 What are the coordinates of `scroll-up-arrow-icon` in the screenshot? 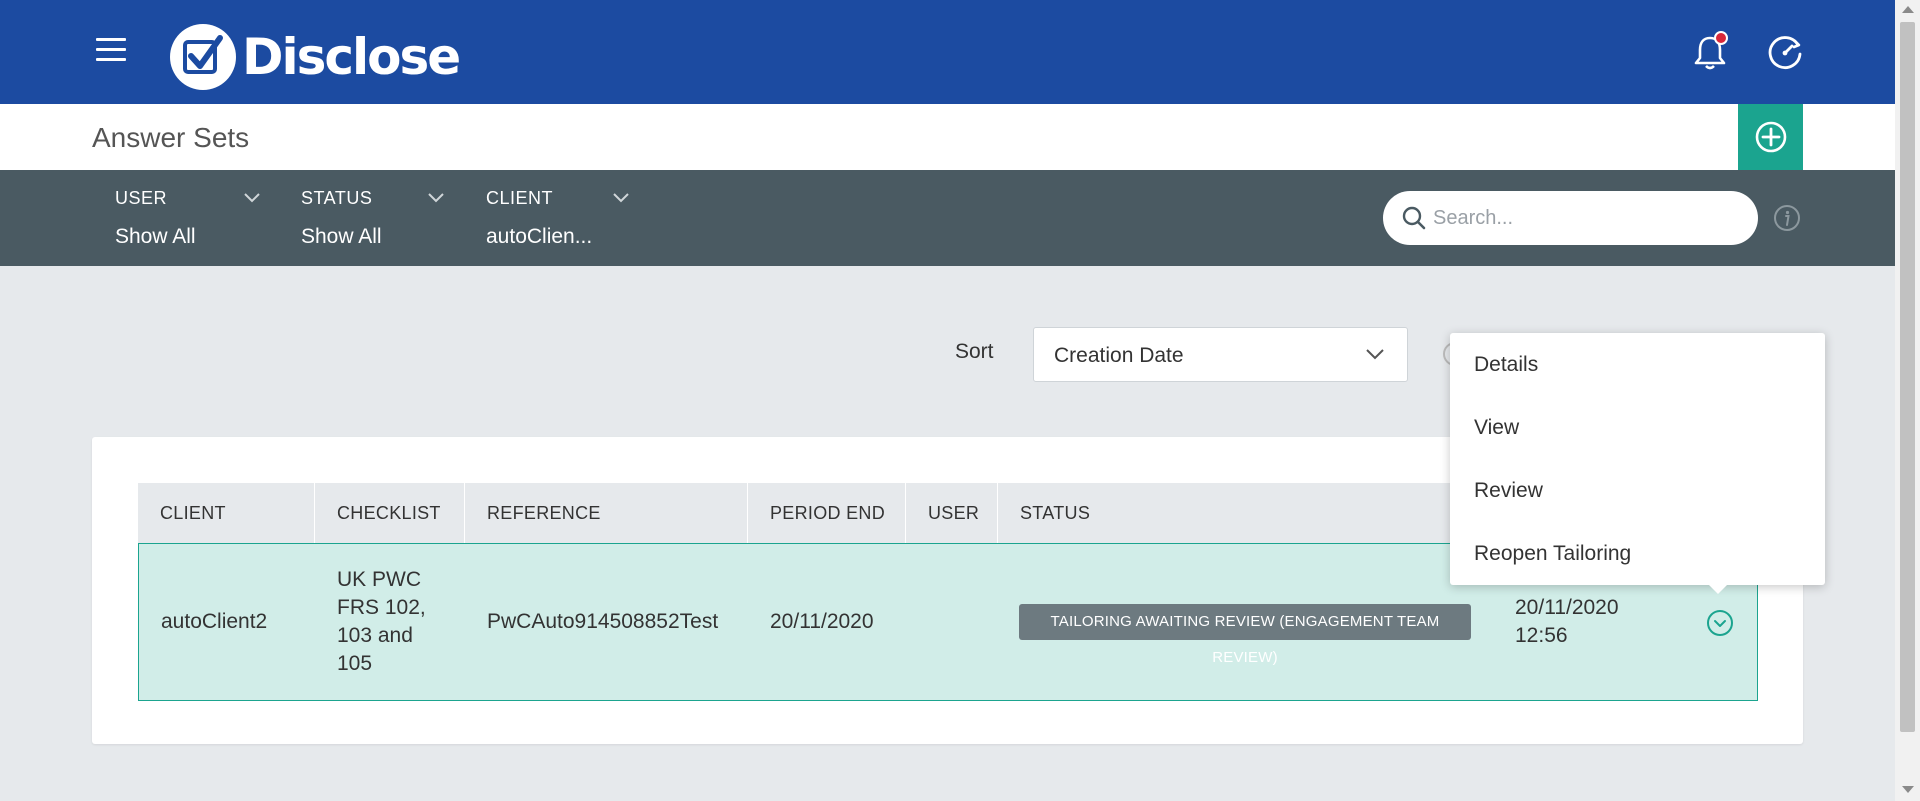 It's located at (1908, 9).